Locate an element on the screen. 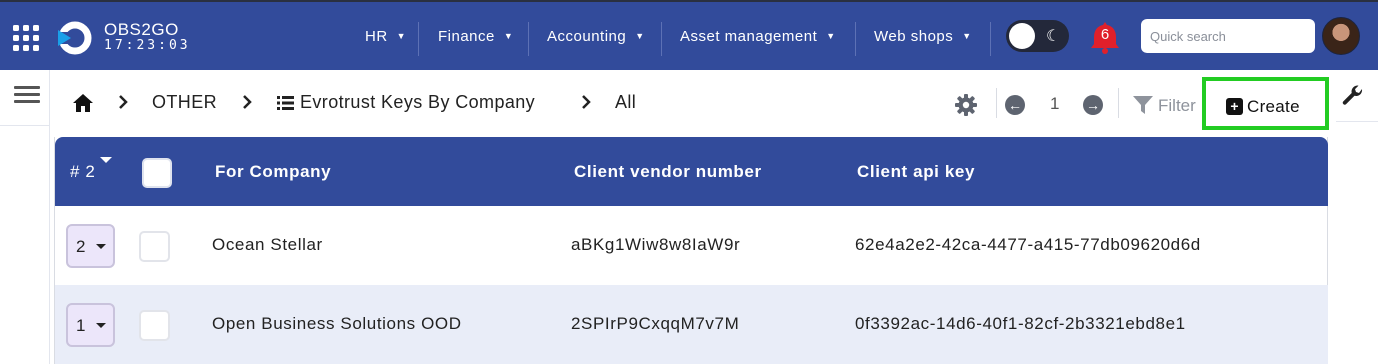  user-avatar is located at coordinates (1341, 36).